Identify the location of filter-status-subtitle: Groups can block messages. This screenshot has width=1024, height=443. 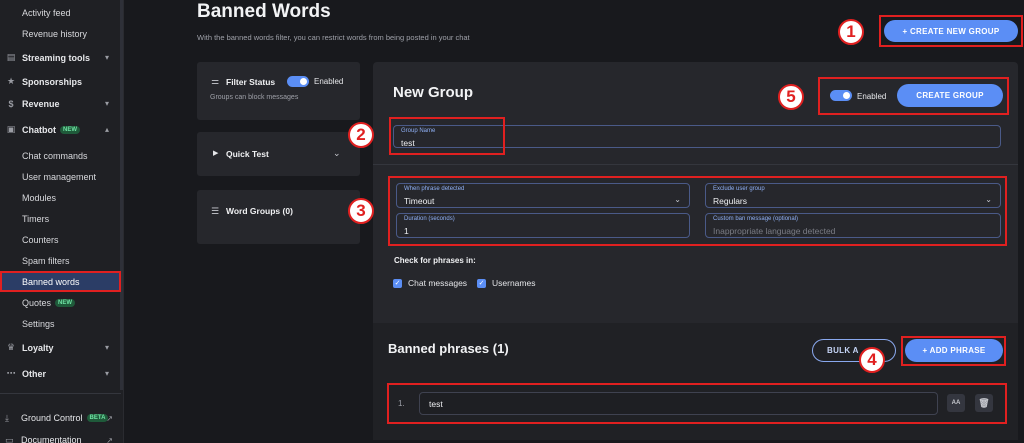
(254, 97).